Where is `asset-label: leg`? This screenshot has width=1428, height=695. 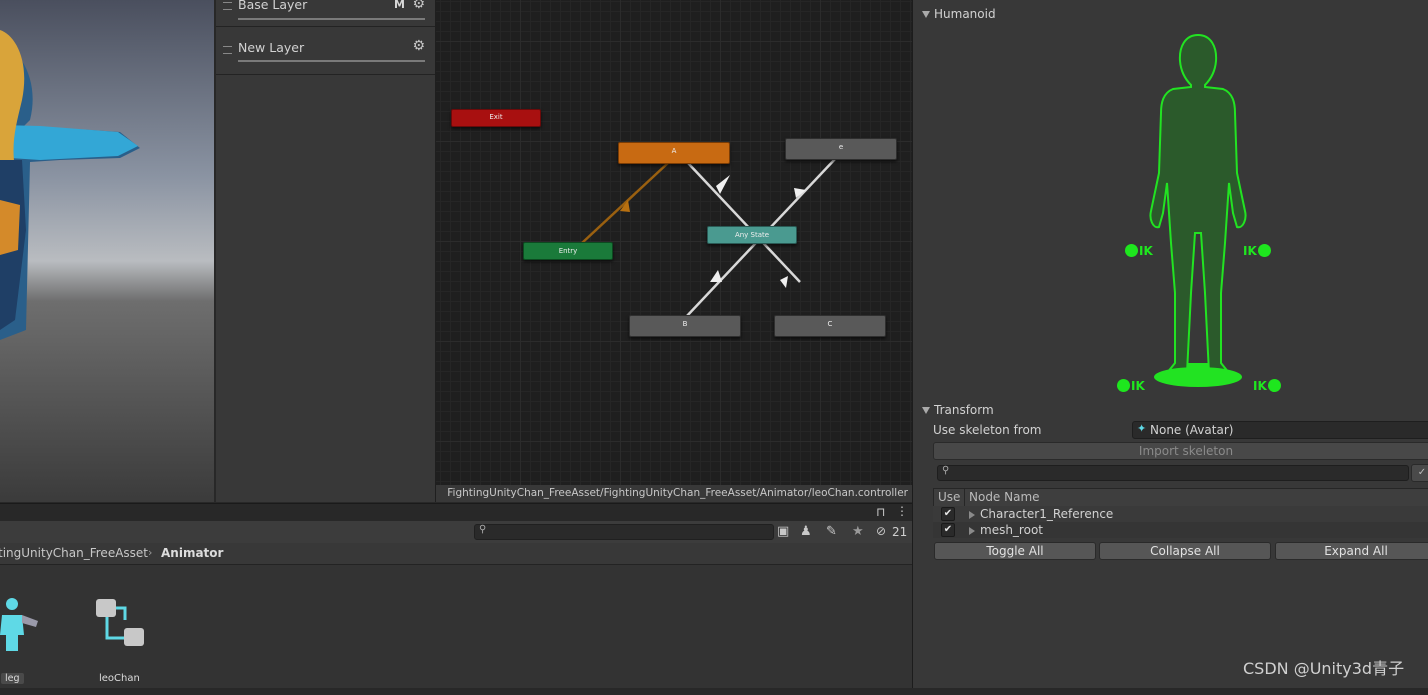 asset-label: leg is located at coordinates (12, 678).